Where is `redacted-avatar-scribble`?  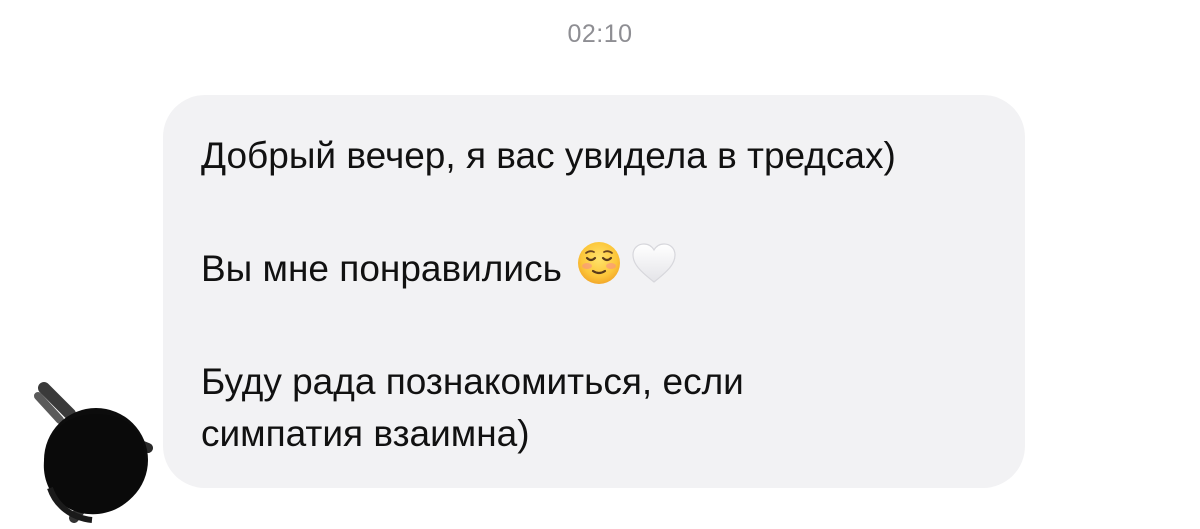
redacted-avatar-scribble is located at coordinates (93, 452).